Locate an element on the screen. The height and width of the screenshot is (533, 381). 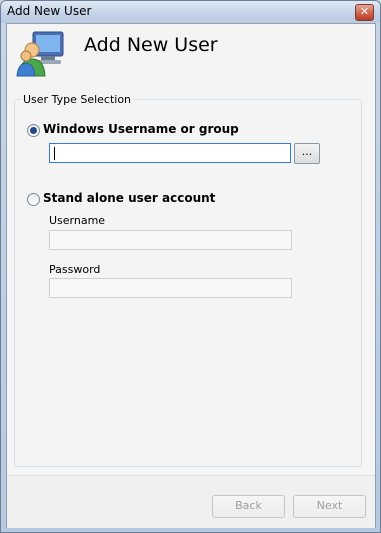
username-label: Username is located at coordinates (77, 220).